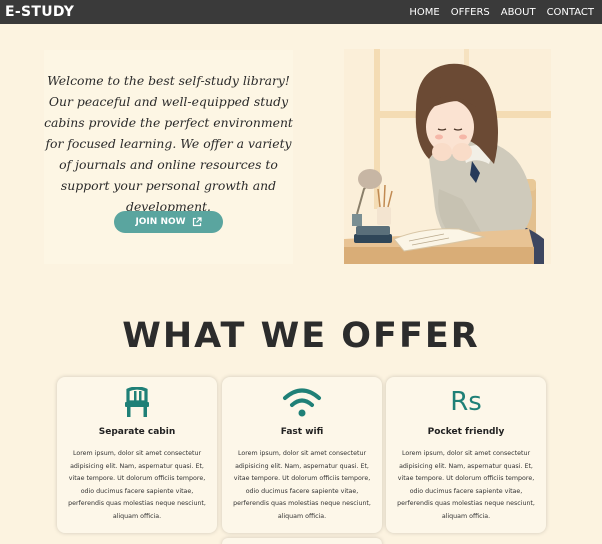 The height and width of the screenshot is (544, 602). What do you see at coordinates (470, 12) in the screenshot?
I see `nav-link-offers: OFFERS` at bounding box center [470, 12].